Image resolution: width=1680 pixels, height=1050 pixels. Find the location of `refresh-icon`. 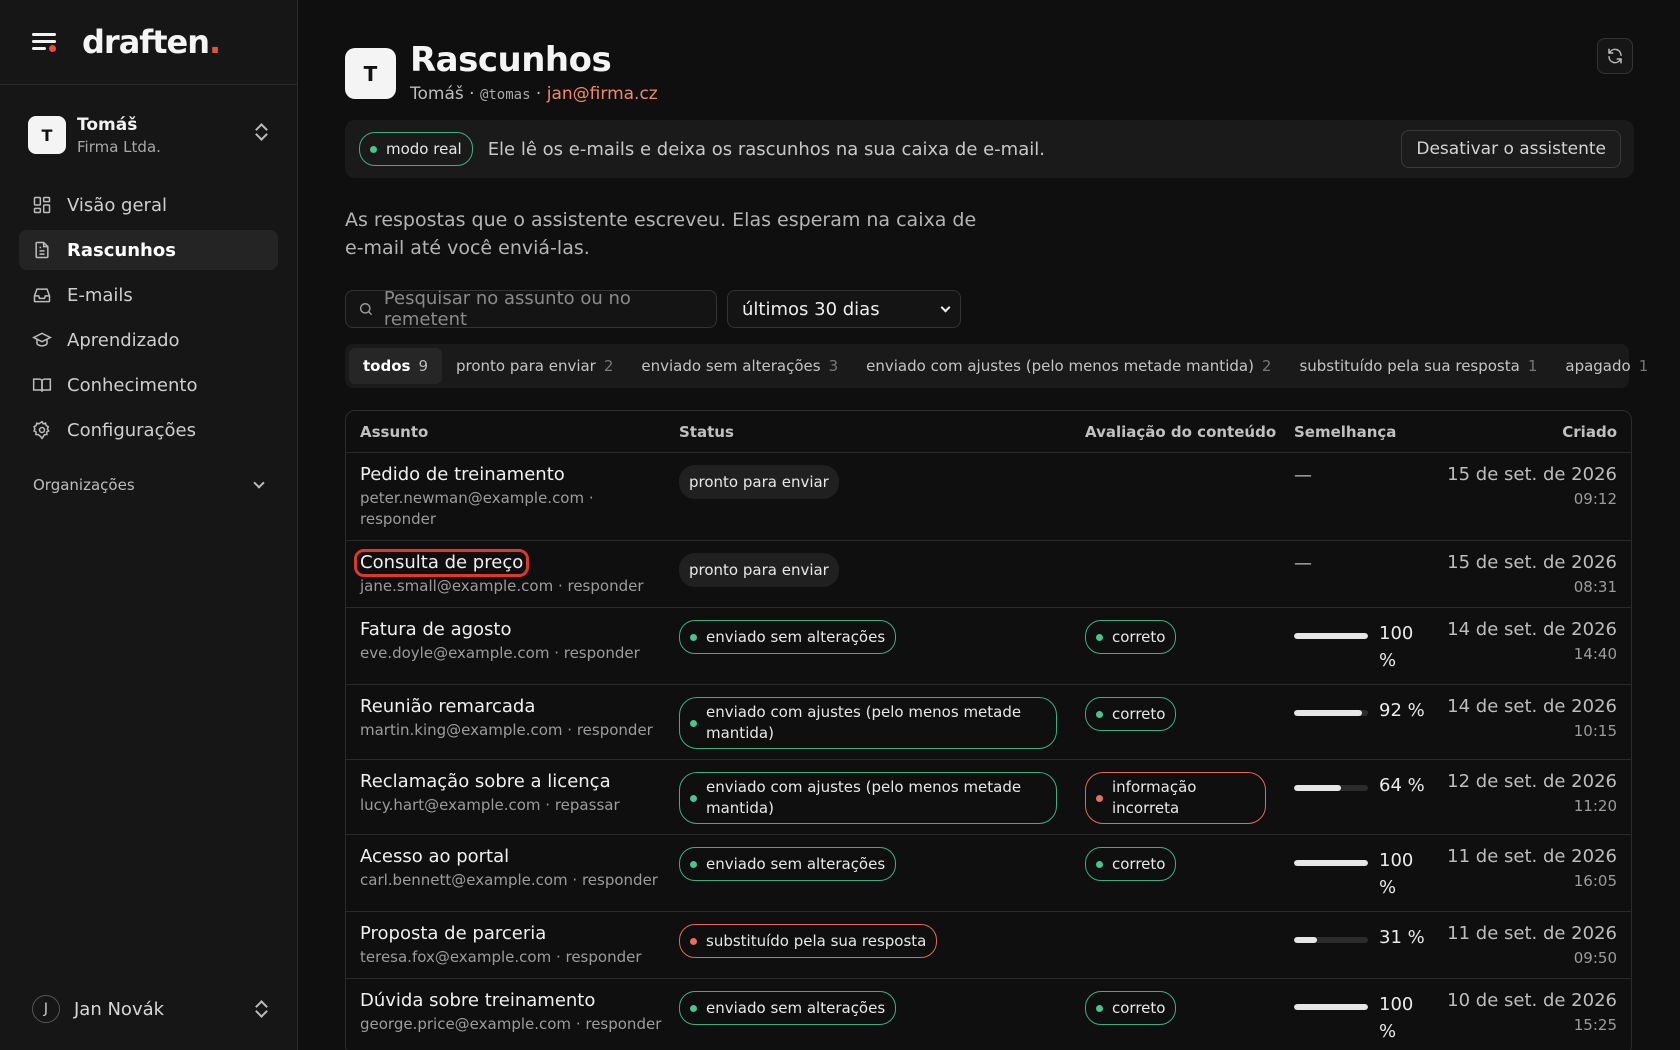

refresh-icon is located at coordinates (1615, 56).